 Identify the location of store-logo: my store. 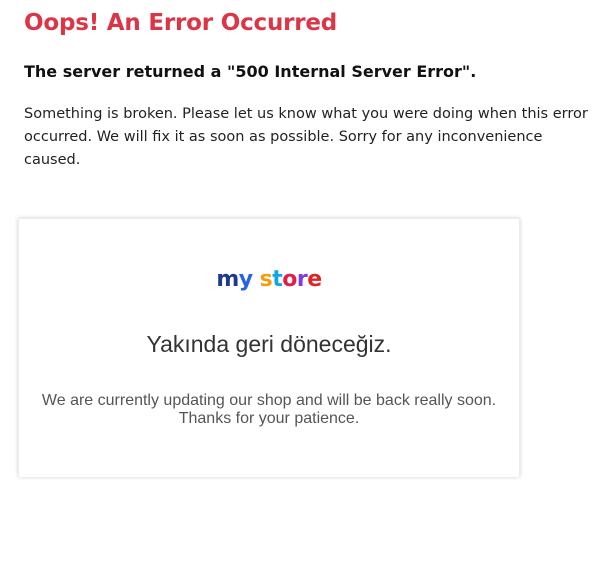
(269, 280).